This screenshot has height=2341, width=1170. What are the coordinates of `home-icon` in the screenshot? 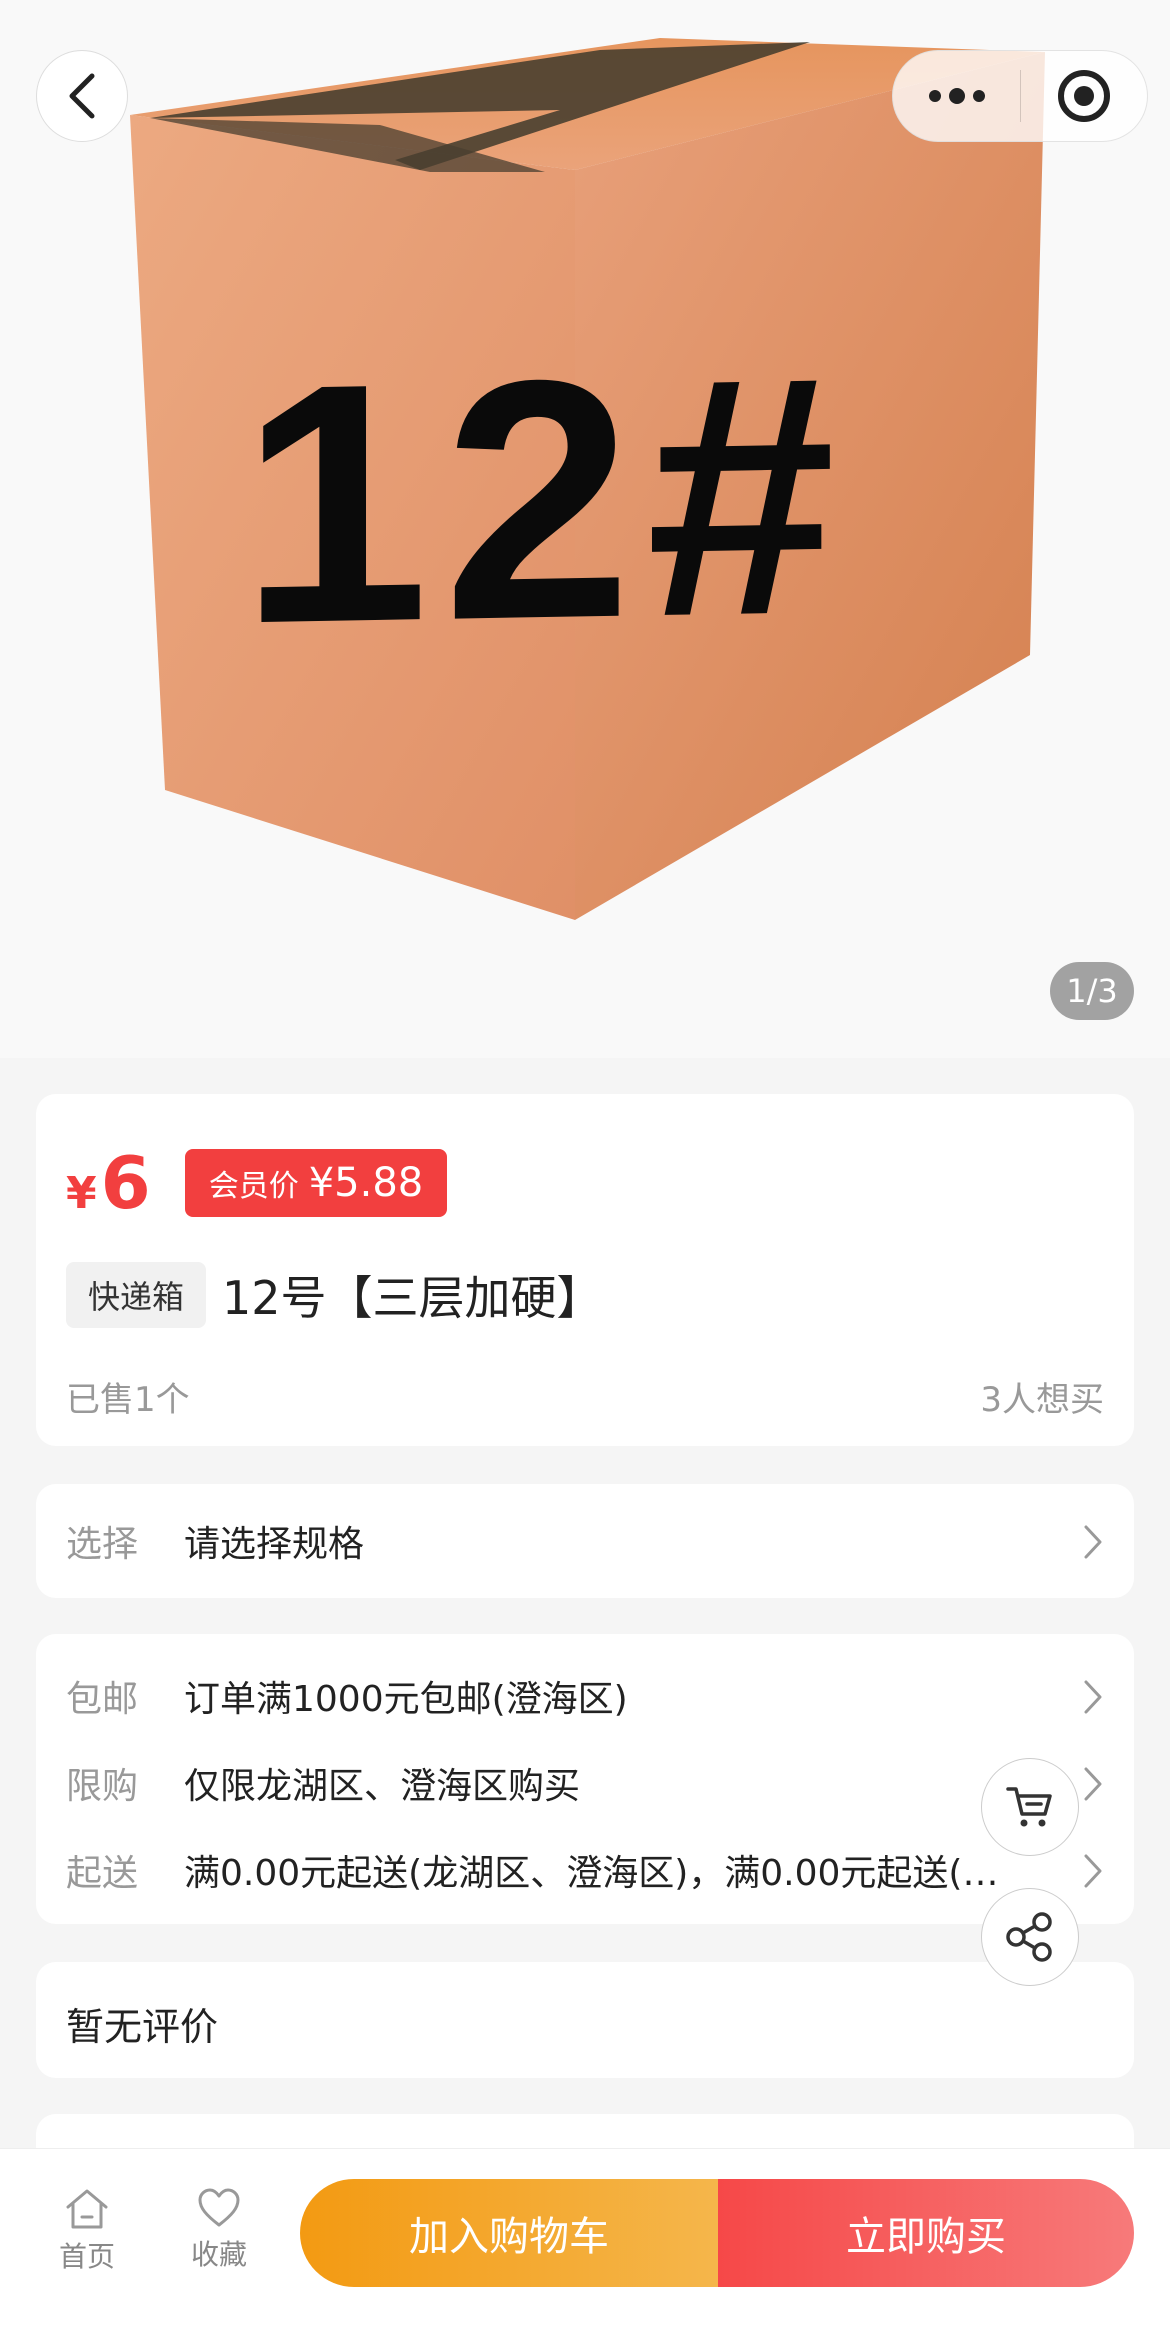 It's located at (87, 2209).